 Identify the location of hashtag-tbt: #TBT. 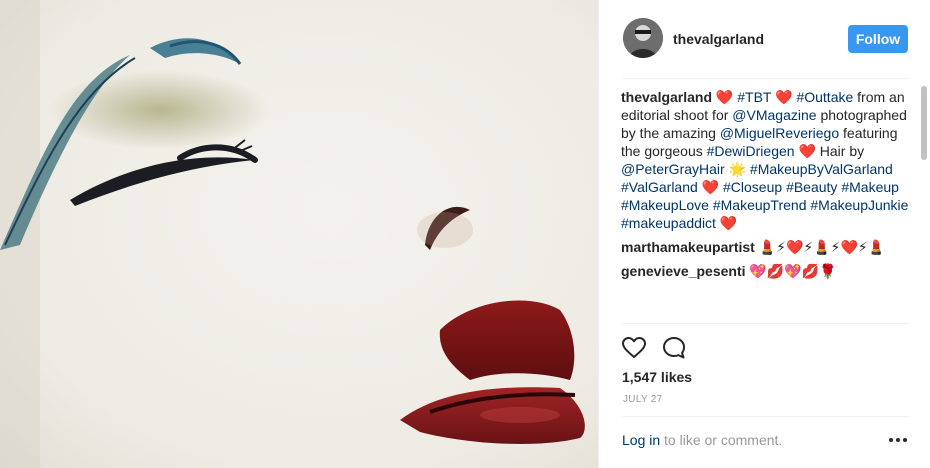
(754, 97).